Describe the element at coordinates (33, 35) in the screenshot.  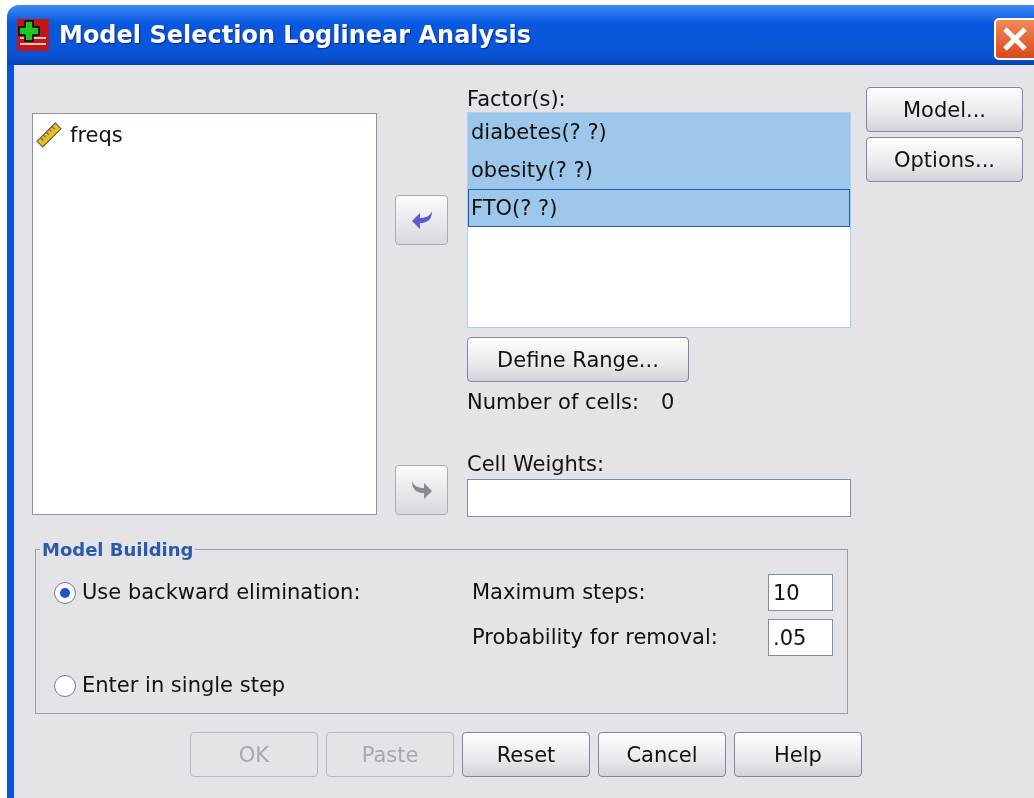
I see `app-icon` at that location.